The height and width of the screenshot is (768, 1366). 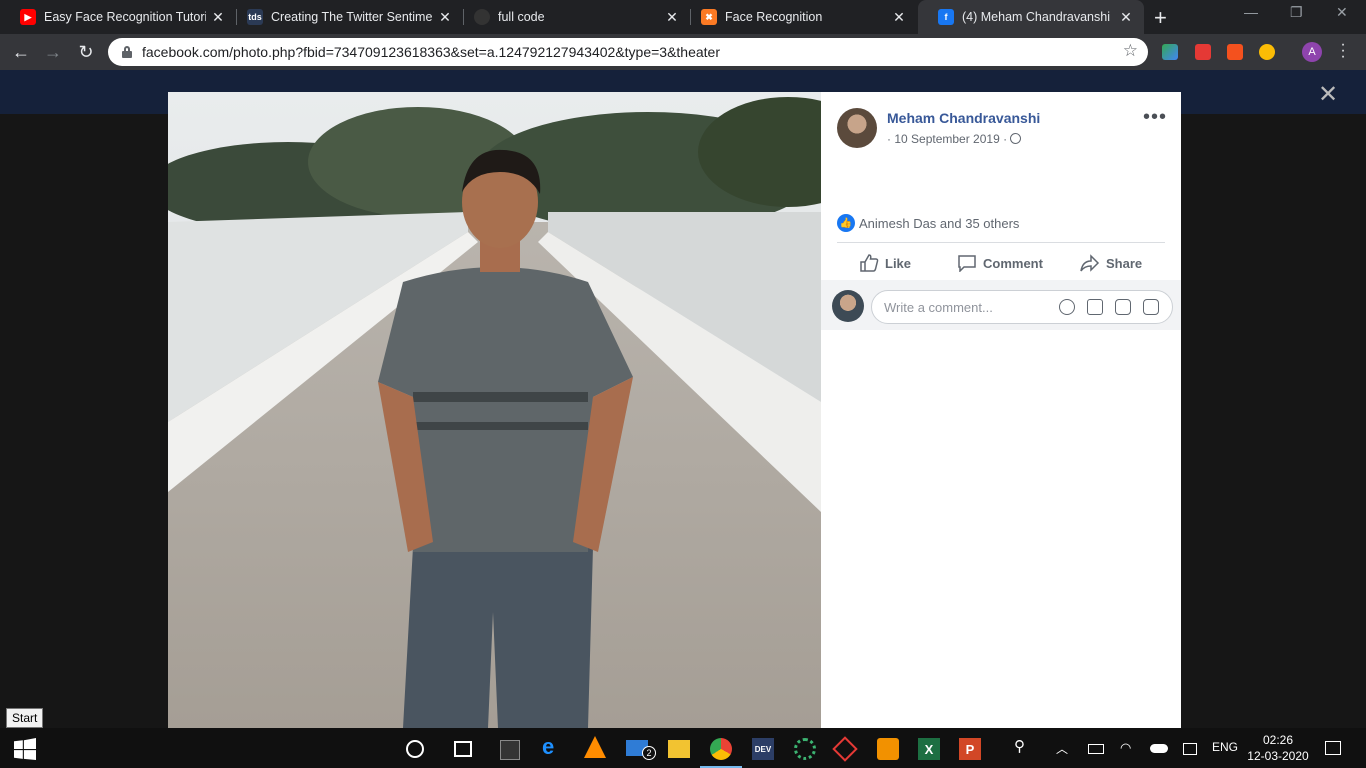 I want to click on thumbs-up-icon, so click(x=869, y=263).